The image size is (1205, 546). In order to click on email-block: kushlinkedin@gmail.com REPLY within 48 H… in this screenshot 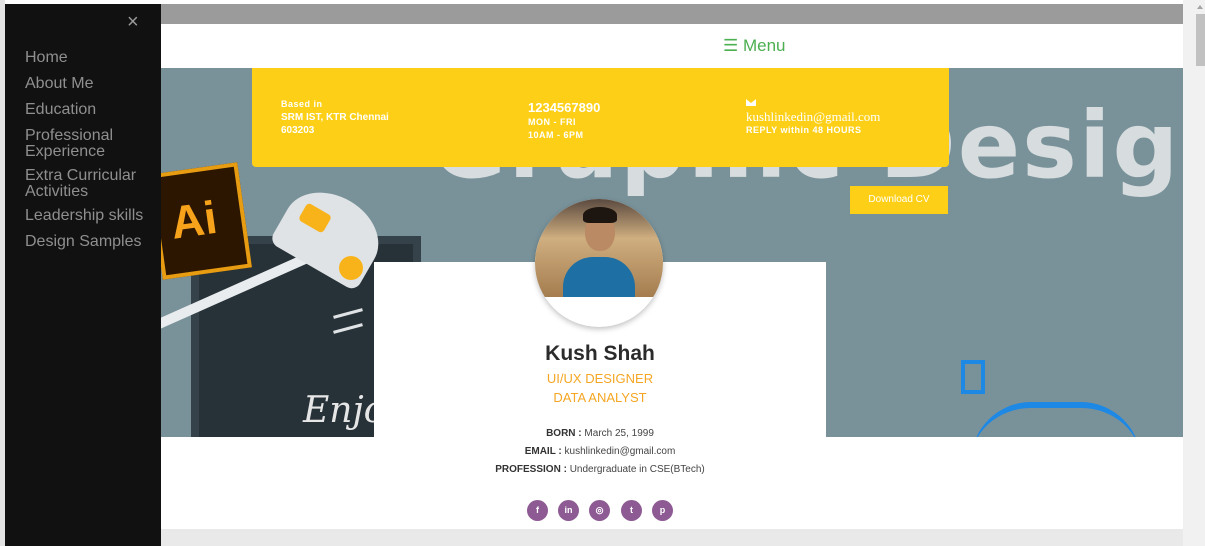, I will do `click(813, 118)`.